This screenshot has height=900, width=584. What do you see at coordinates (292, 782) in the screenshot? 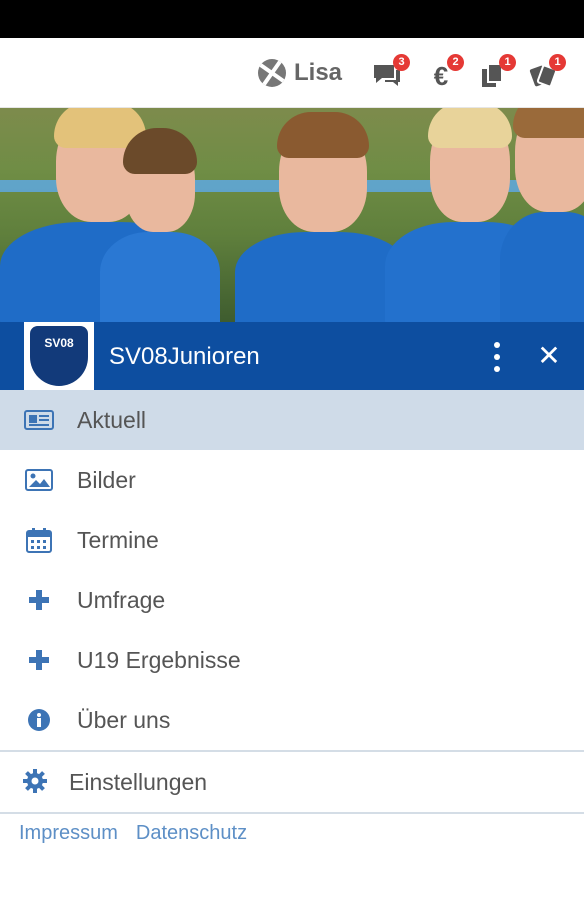
I see `menu-item-einstellungen: Einstellungen` at bounding box center [292, 782].